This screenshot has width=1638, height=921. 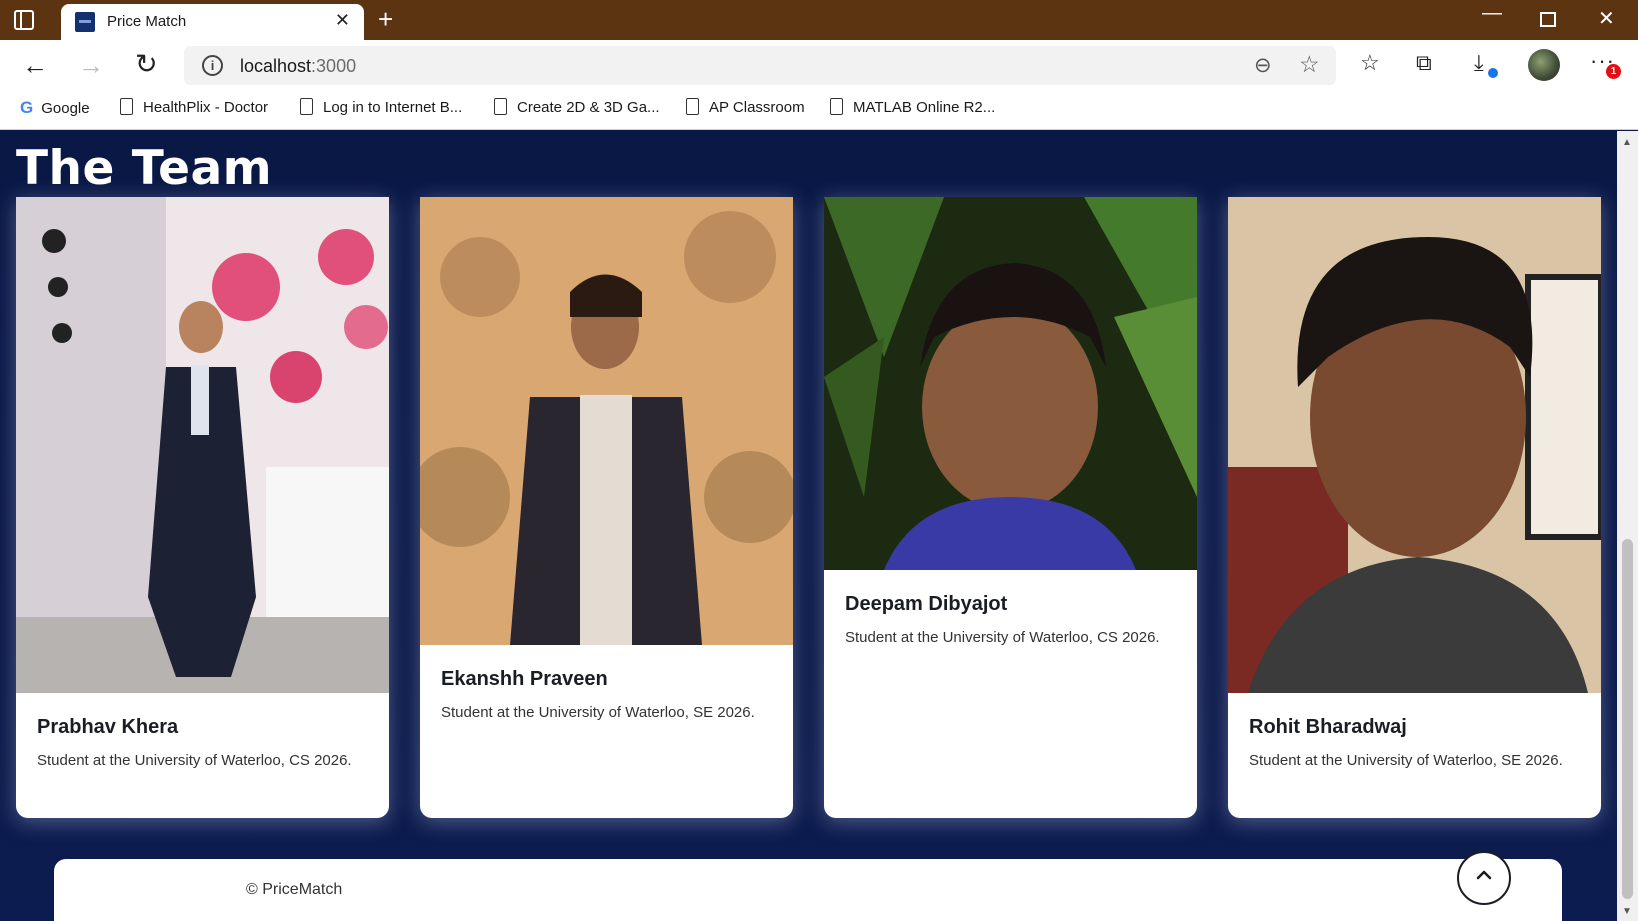 What do you see at coordinates (1548, 19) in the screenshot?
I see `maximize-icon` at bounding box center [1548, 19].